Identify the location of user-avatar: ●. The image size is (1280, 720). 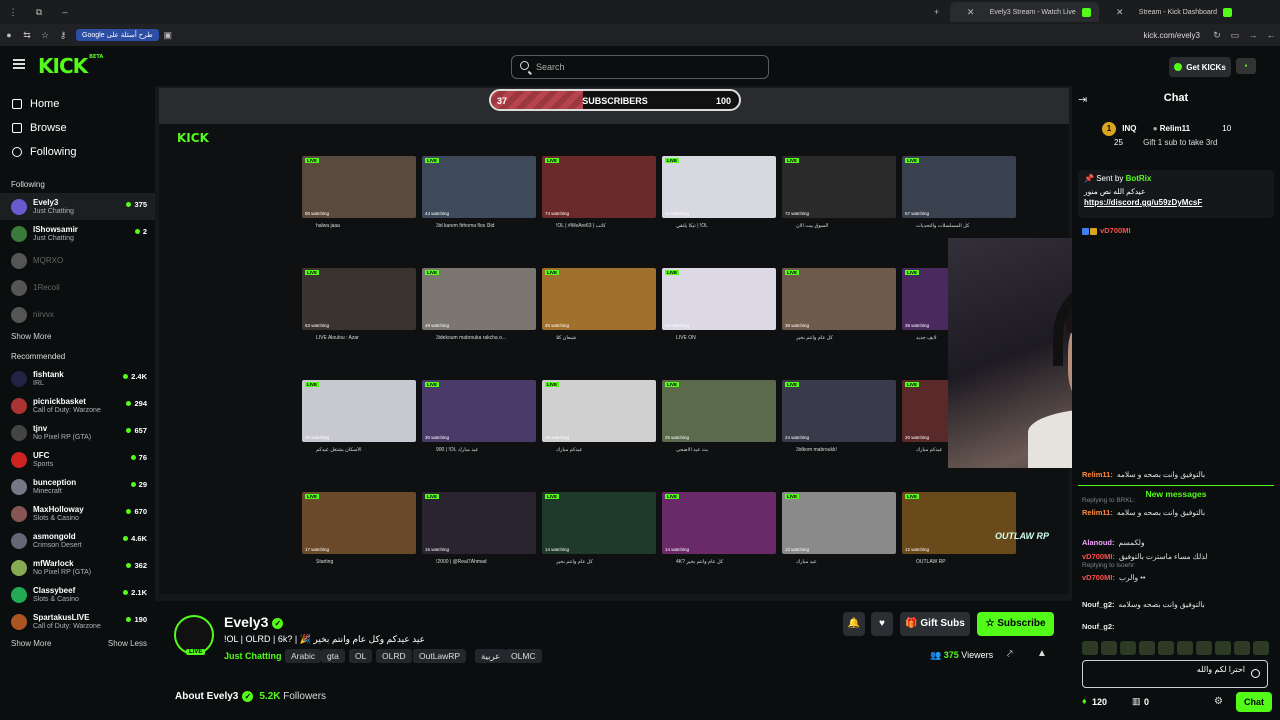
(1246, 66).